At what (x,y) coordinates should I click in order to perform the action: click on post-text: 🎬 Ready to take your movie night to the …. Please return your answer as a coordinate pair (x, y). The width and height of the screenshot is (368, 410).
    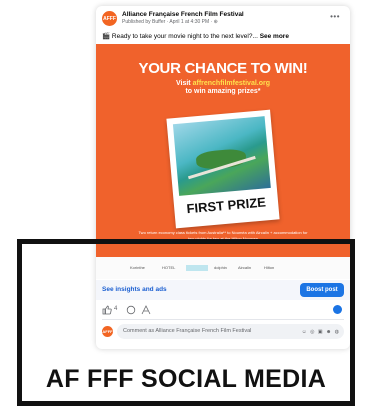
    Looking at the image, I should click on (195, 36).